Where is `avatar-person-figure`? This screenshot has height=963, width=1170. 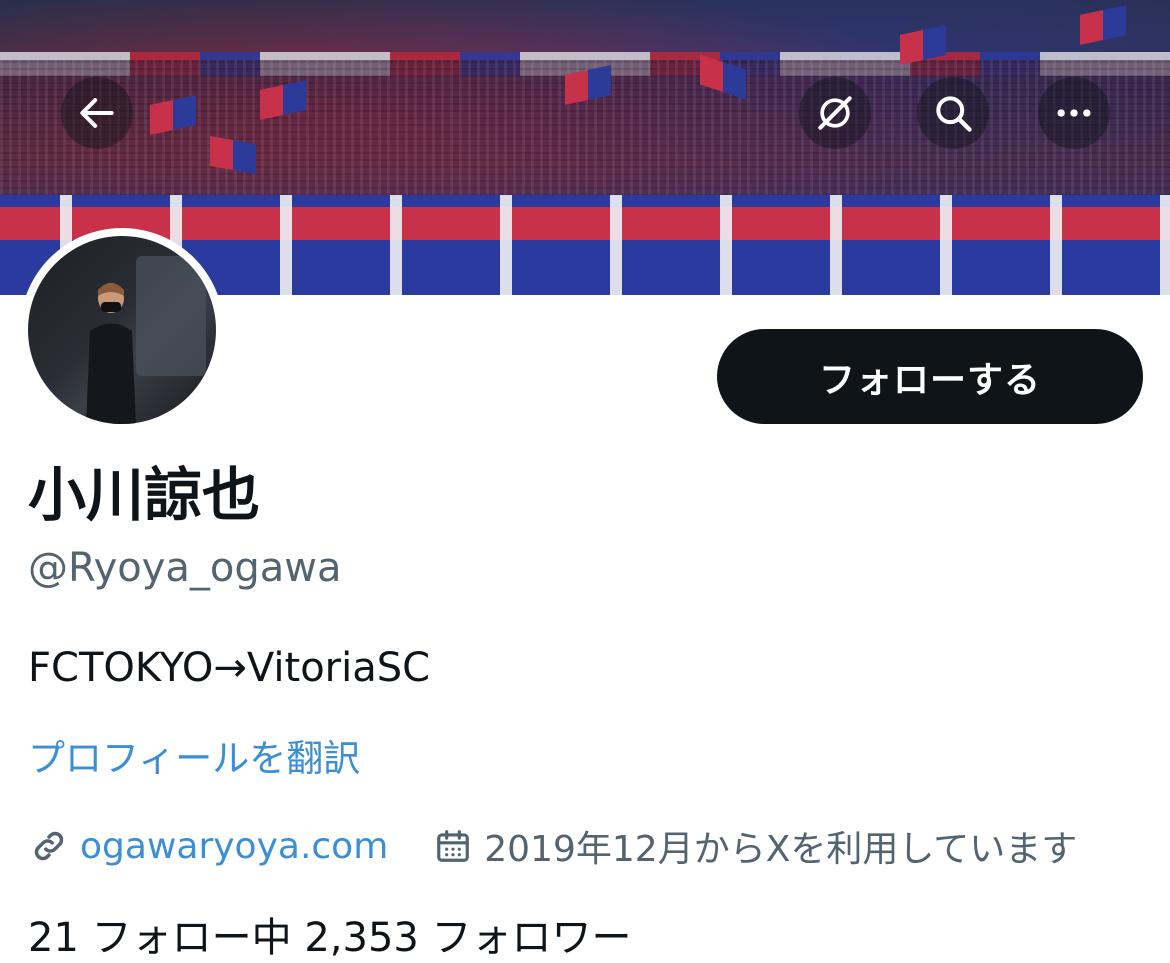
avatar-person-figure is located at coordinates (111, 353).